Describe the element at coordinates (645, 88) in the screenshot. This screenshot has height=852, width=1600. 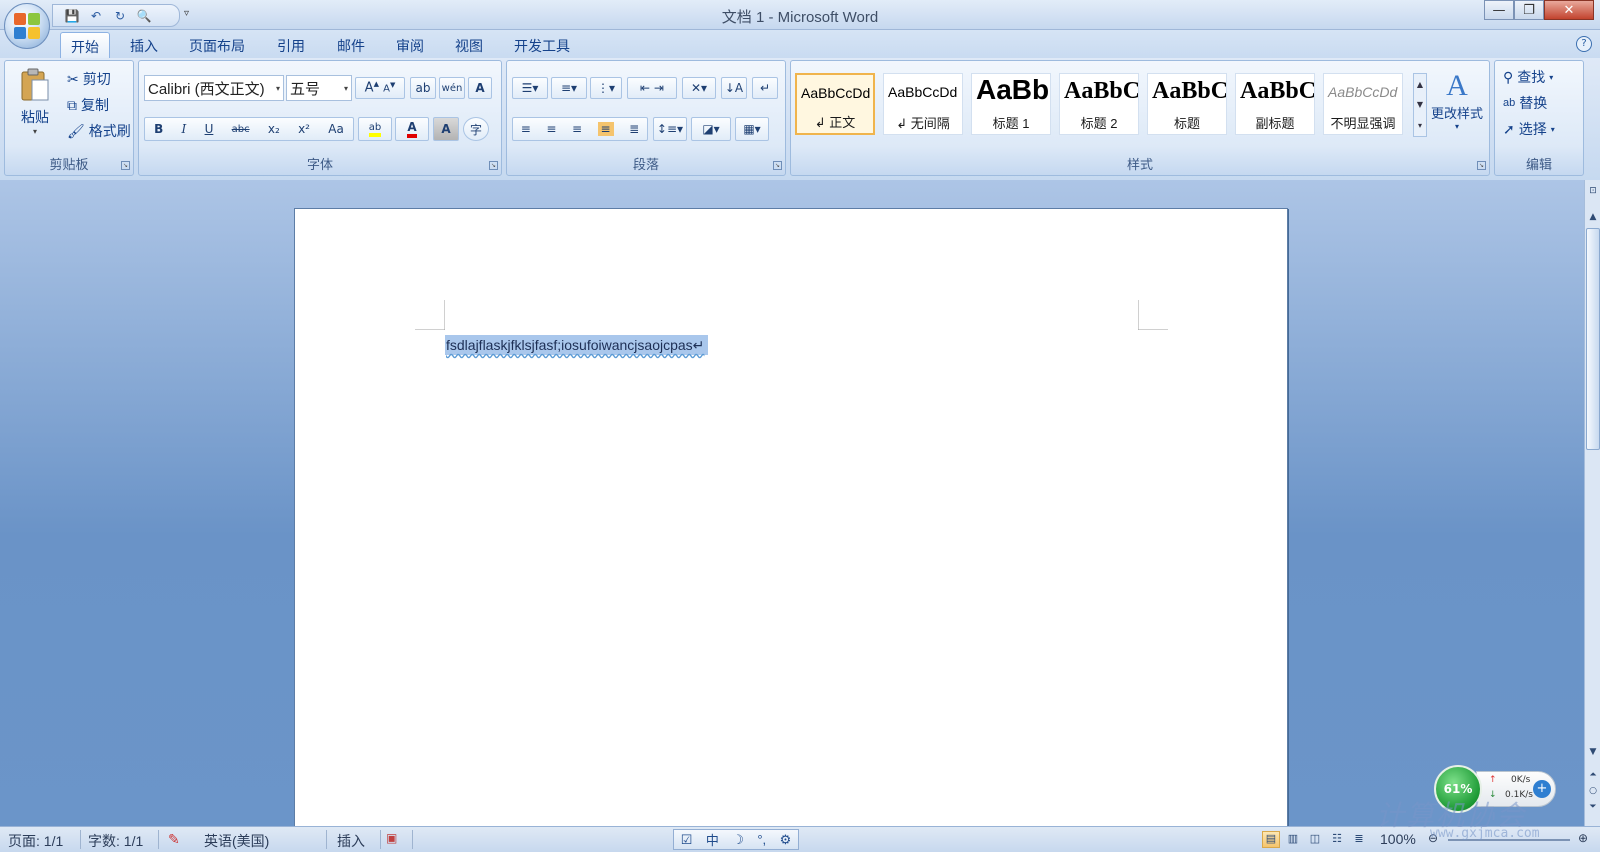
I see `decrease-indent-icon: ⇤` at that location.